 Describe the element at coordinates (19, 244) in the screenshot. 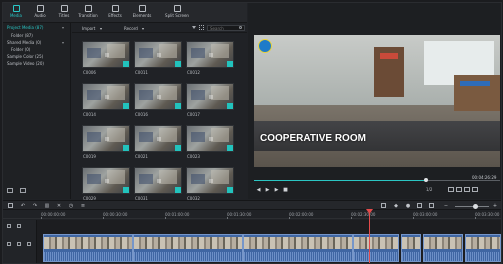

I see `eye-icon` at that location.